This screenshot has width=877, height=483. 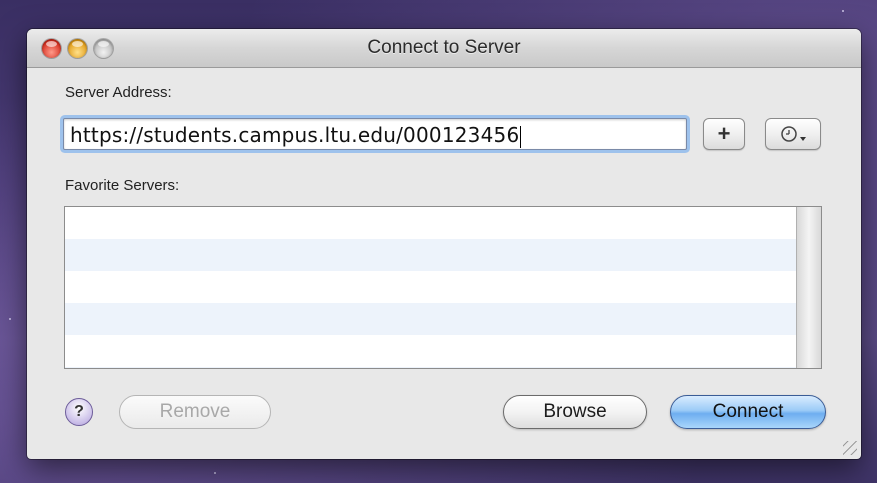 What do you see at coordinates (850, 448) in the screenshot?
I see `resize-grip` at bounding box center [850, 448].